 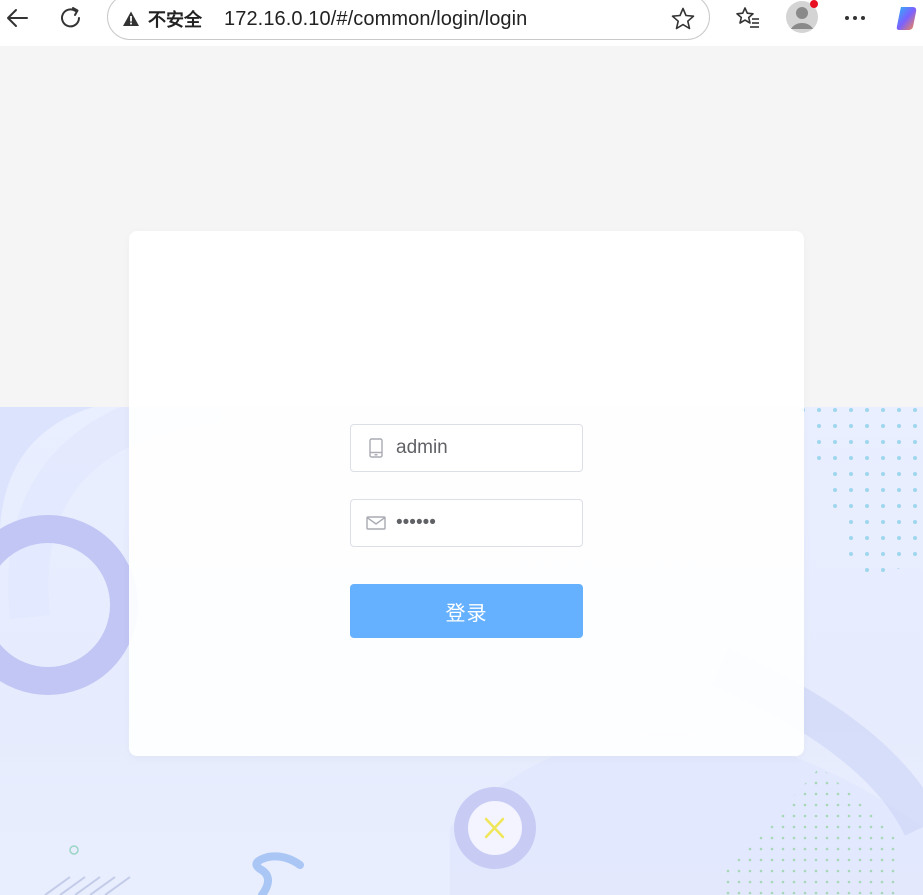 What do you see at coordinates (175, 19) in the screenshot?
I see `security-label: 不安全` at bounding box center [175, 19].